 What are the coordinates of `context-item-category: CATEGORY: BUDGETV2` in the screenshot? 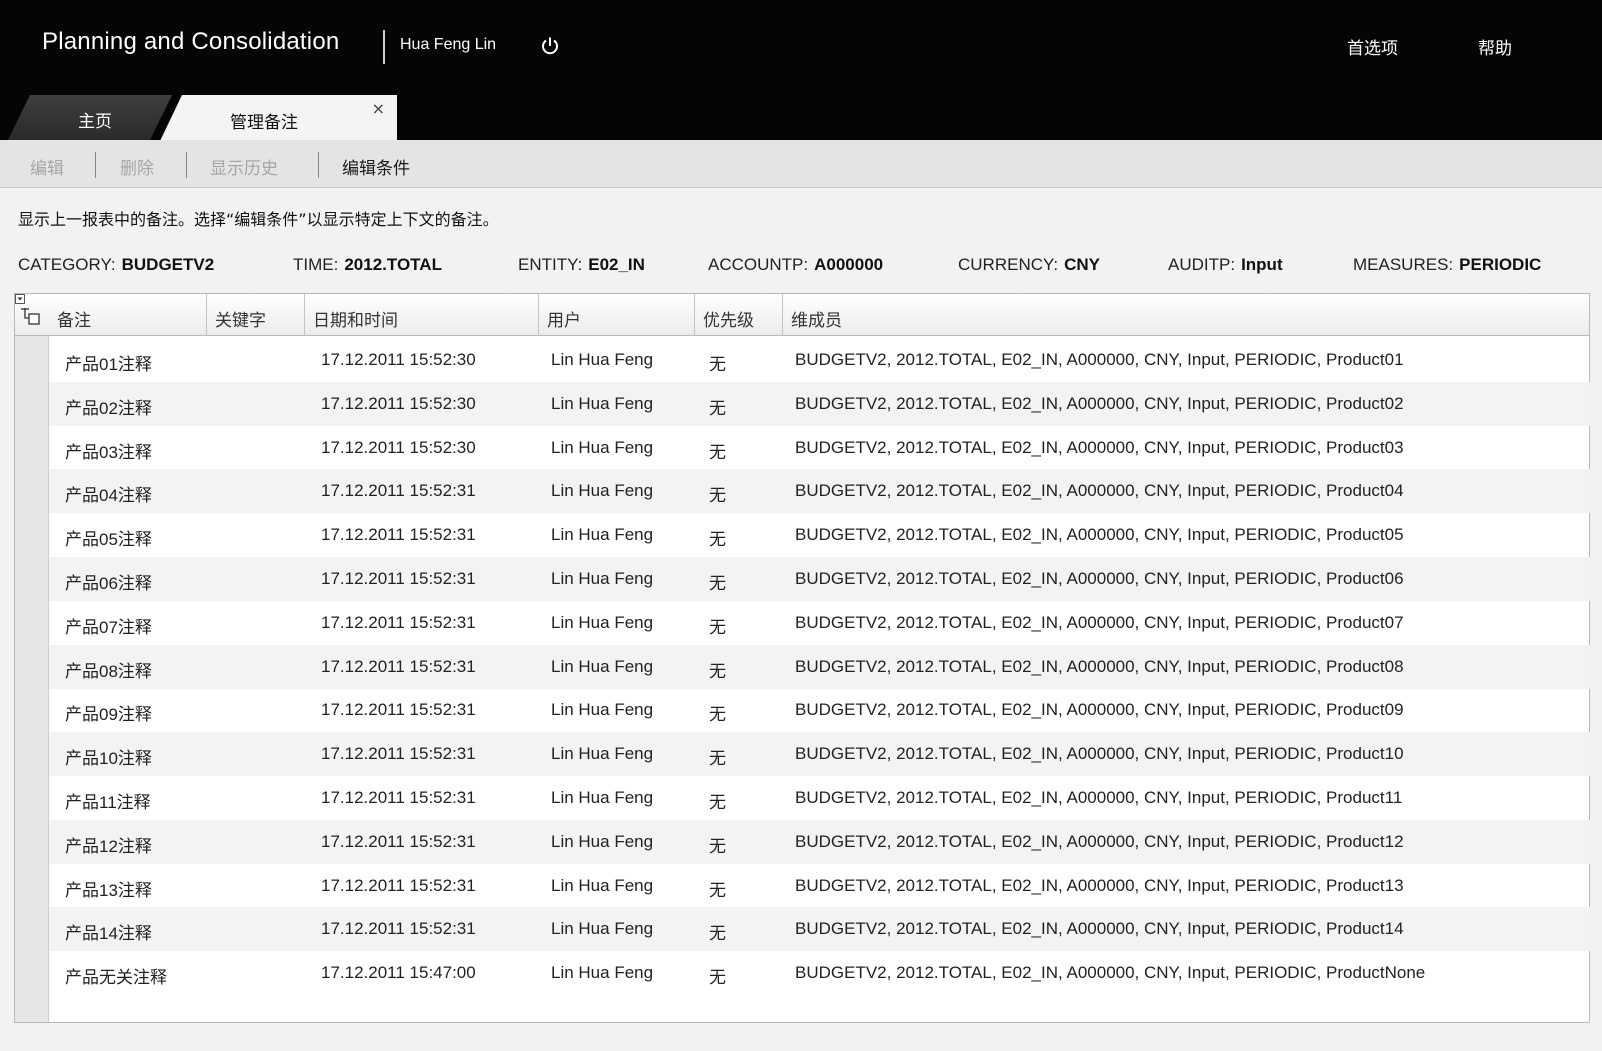 It's located at (116, 264).